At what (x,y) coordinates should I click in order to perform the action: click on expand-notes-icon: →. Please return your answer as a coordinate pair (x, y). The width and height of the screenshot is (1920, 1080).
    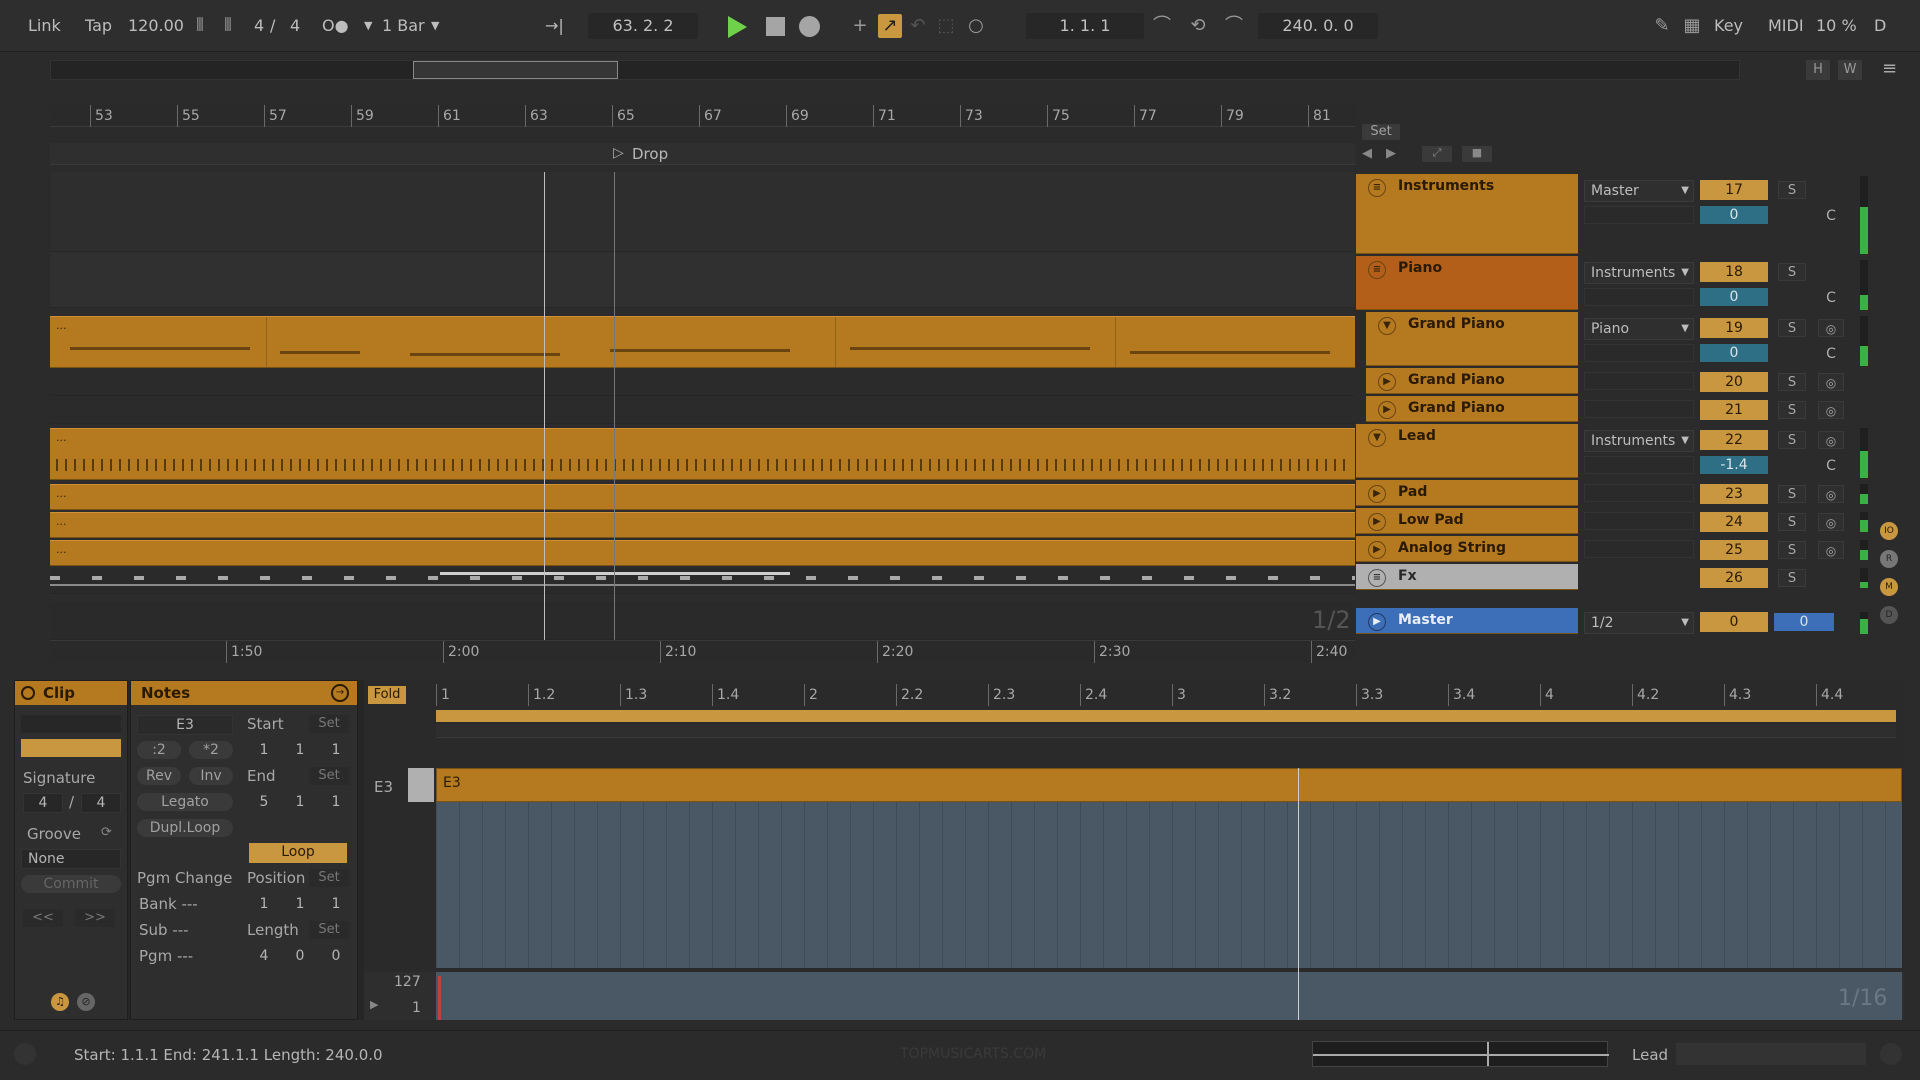
    Looking at the image, I should click on (340, 693).